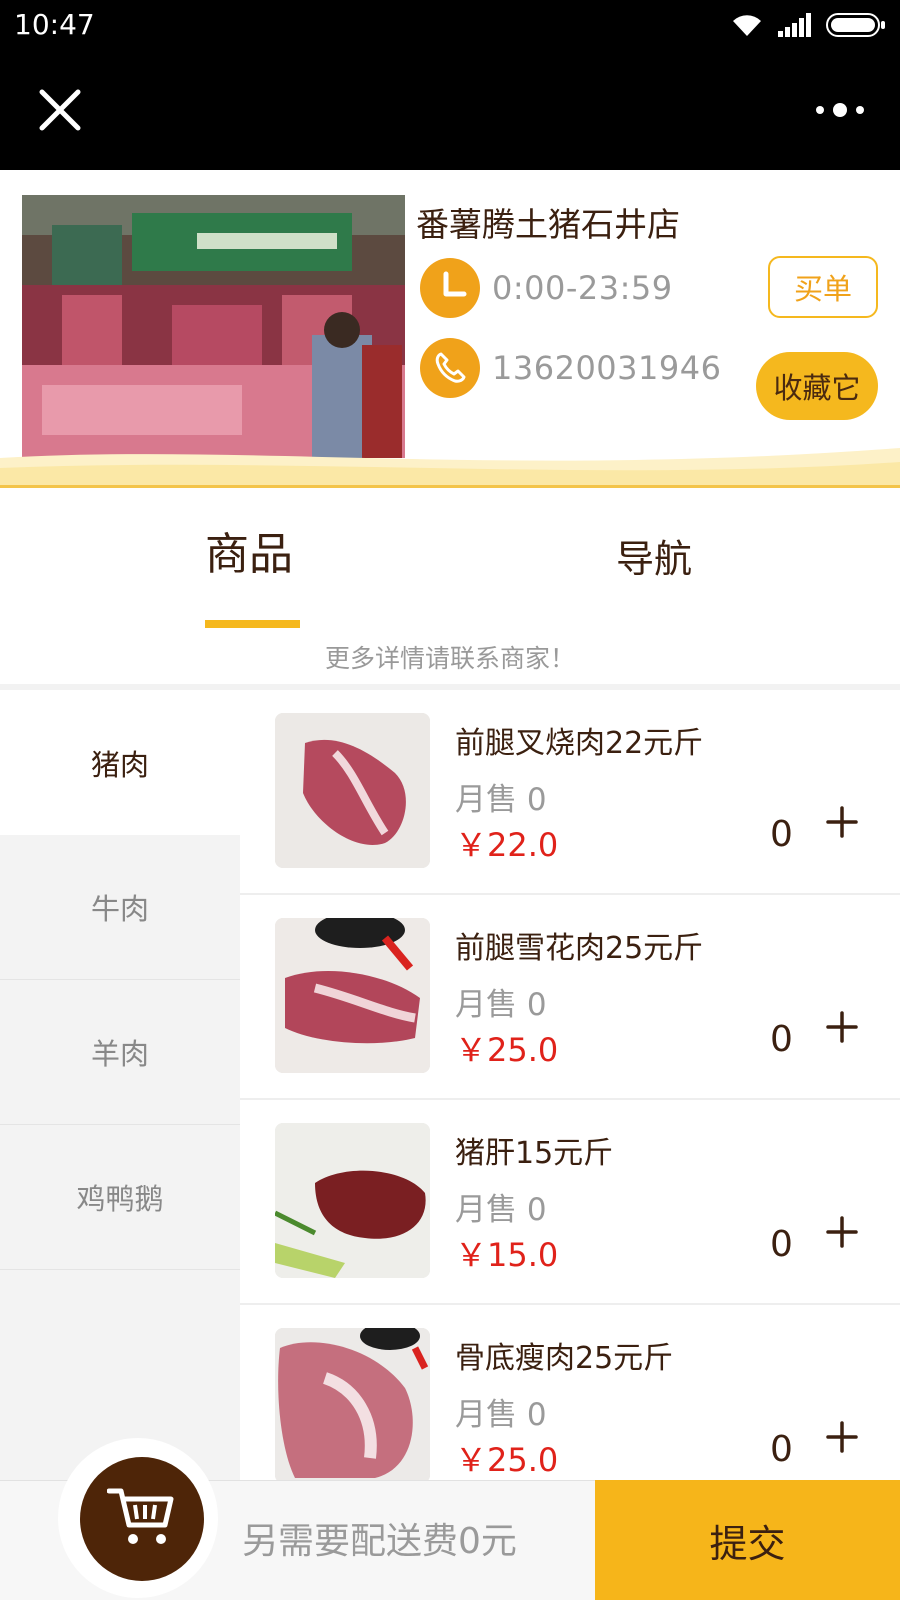  What do you see at coordinates (120, 762) in the screenshot?
I see `category-pork: 猪肉` at bounding box center [120, 762].